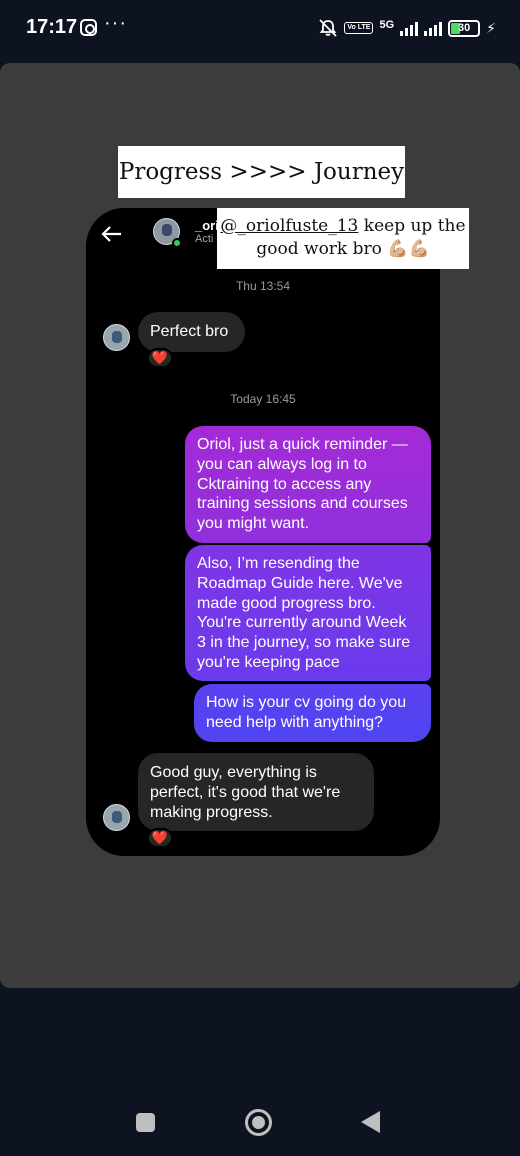  I want to click on sticker-text-line2: good work bro 💪🏼💪🏼, so click(343, 249).